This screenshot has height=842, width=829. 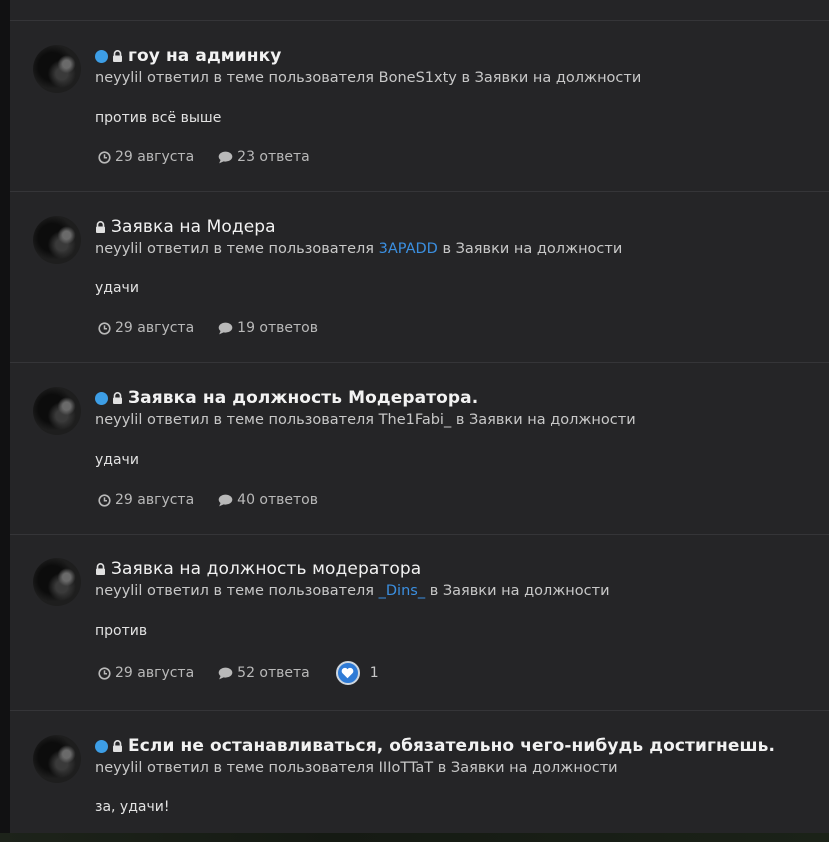 What do you see at coordinates (193, 227) in the screenshot?
I see `topic-title: Заявка на Модера` at bounding box center [193, 227].